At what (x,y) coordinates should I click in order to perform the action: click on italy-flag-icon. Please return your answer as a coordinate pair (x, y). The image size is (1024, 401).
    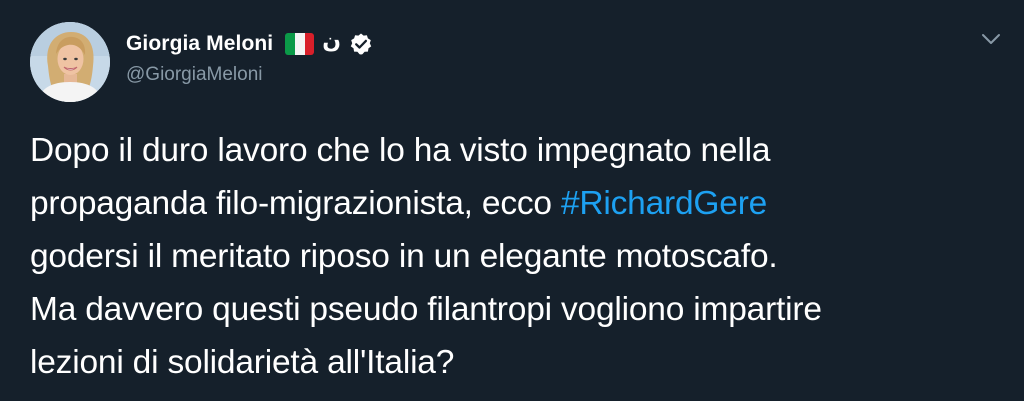
    Looking at the image, I should click on (300, 44).